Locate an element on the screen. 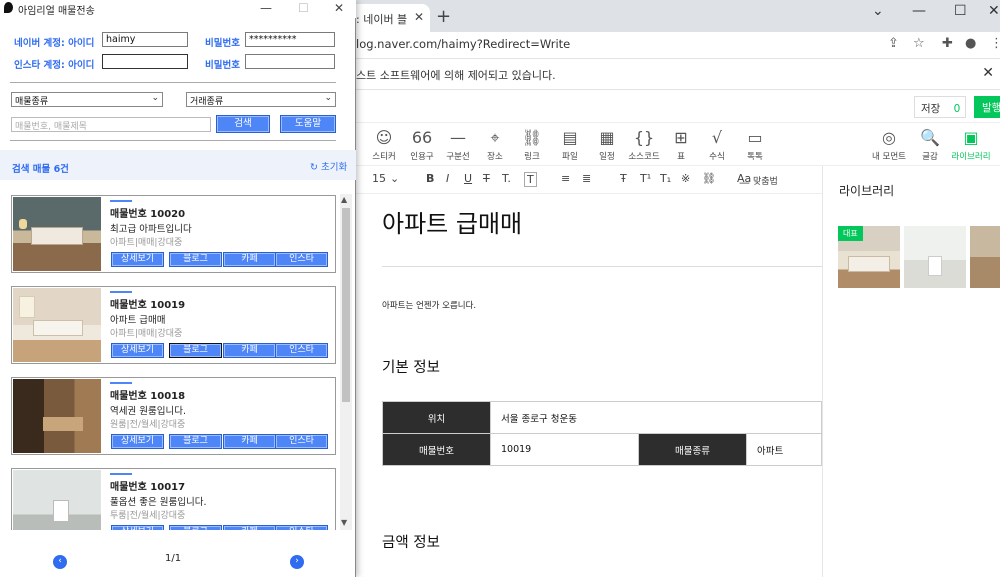  tool-sourcecode: {} 소스코드 is located at coordinates (644, 145).